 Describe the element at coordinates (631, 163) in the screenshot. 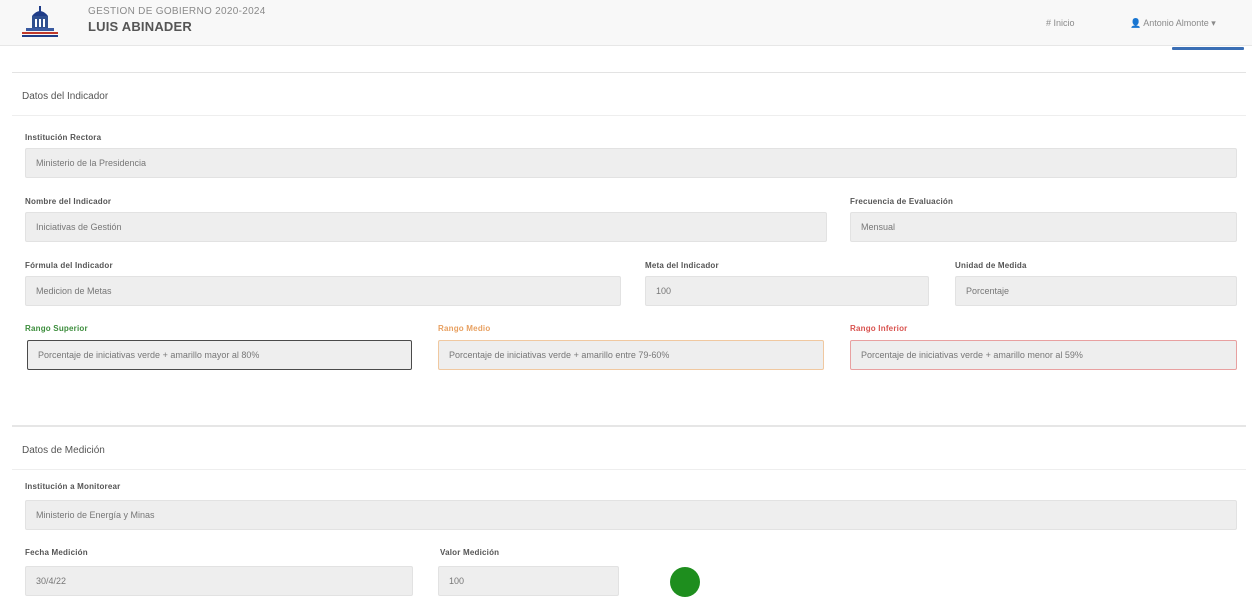

I see `institucion-rectora-field: Ministerio de la Presidencia` at that location.